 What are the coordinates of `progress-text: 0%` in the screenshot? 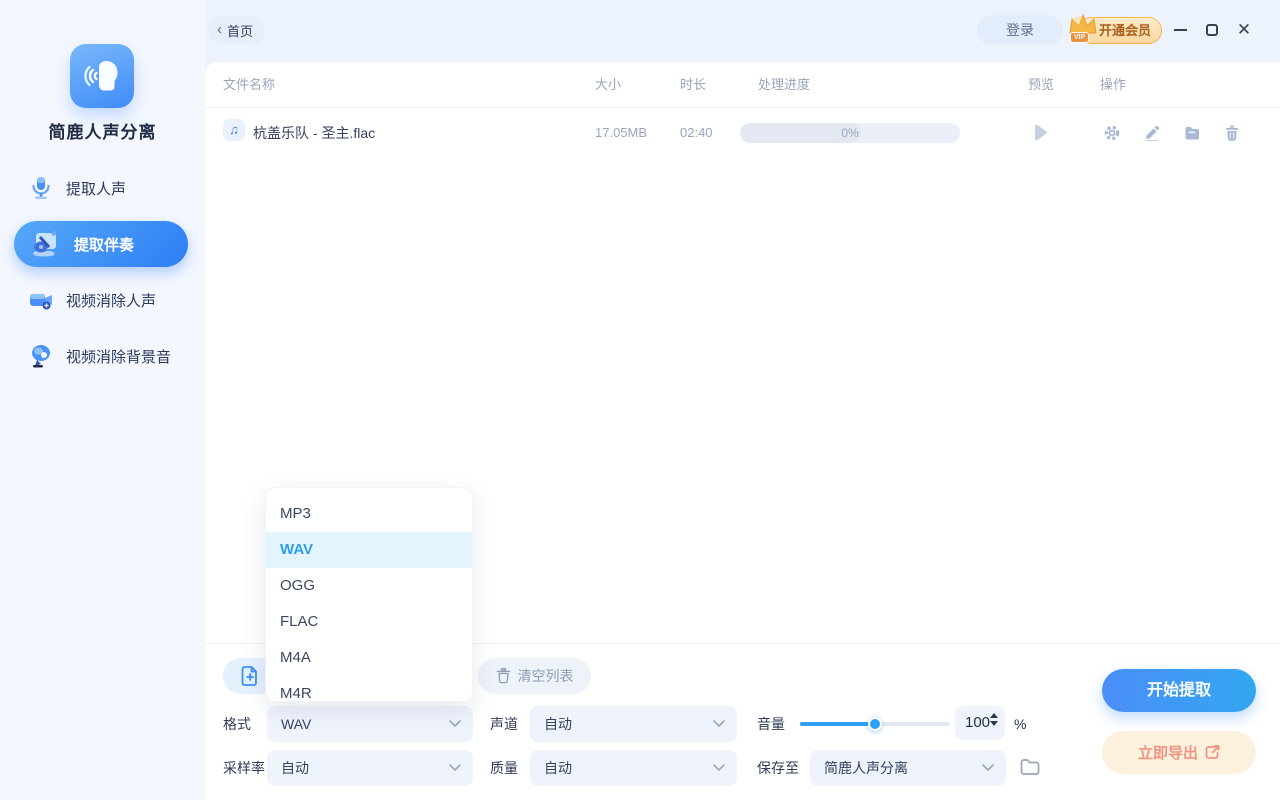 It's located at (850, 133).